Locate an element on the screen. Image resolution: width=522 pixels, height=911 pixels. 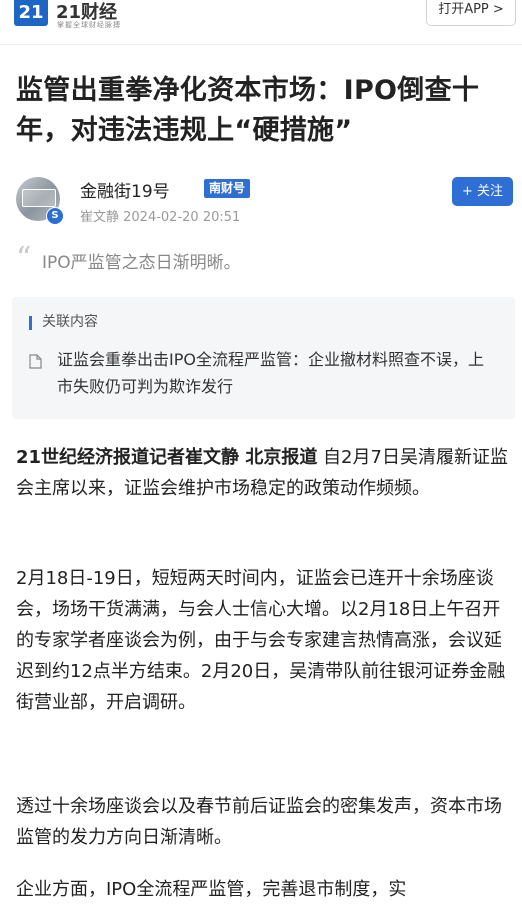
byline: 21世纪经济报道记者崔文静 北京报道 is located at coordinates (167, 457).